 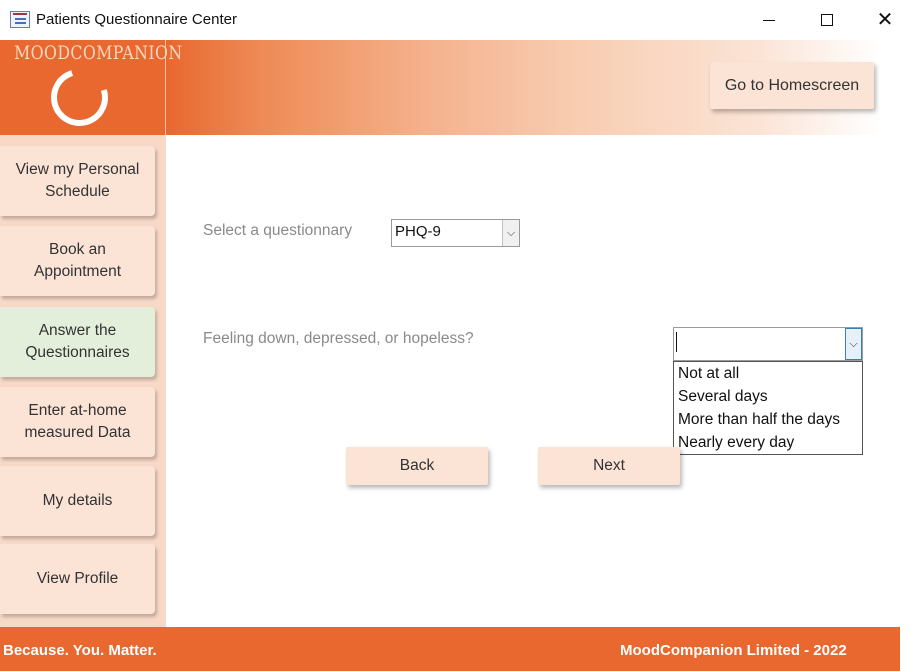 What do you see at coordinates (136, 19) in the screenshot?
I see `window-title: Patients Questionnaire Center` at bounding box center [136, 19].